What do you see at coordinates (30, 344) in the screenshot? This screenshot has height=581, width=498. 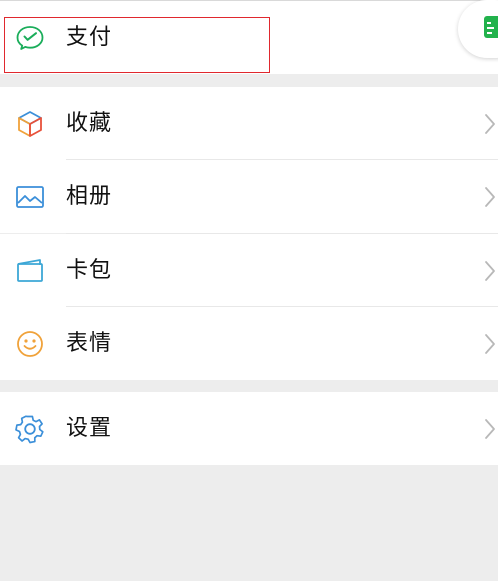 I see `smiley-icon` at bounding box center [30, 344].